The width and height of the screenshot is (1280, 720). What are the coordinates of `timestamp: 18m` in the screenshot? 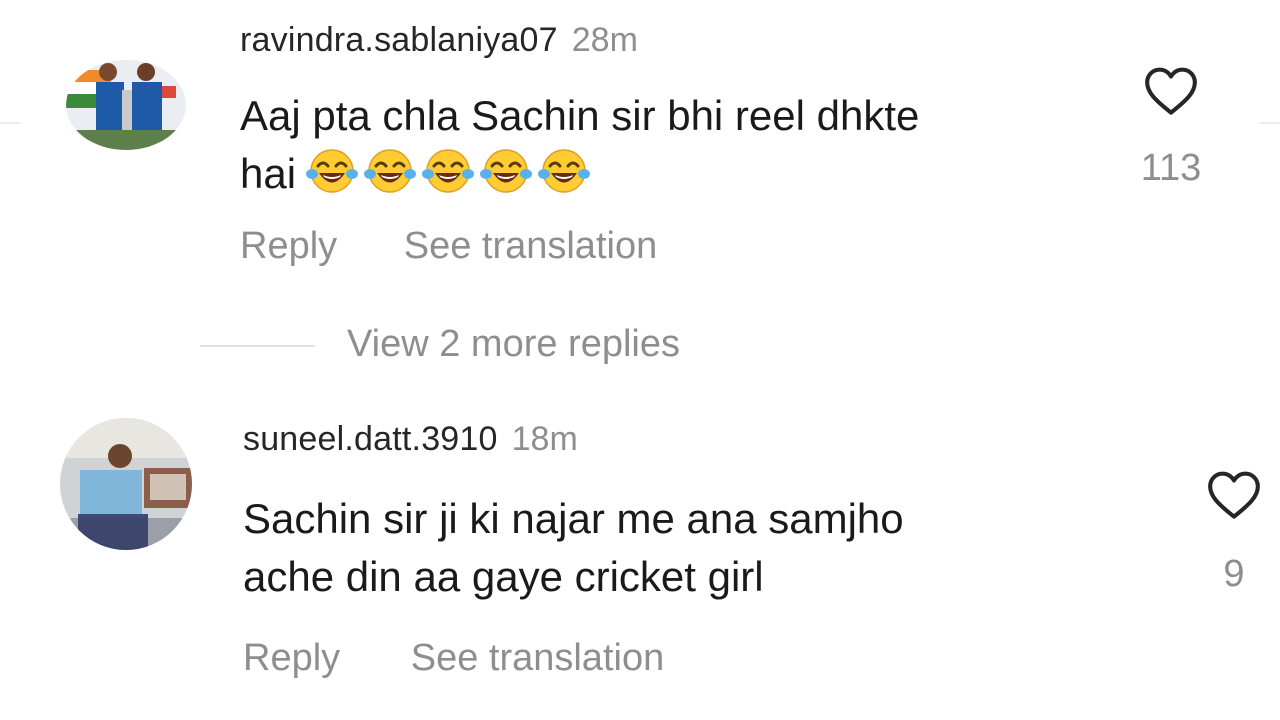 It's located at (544, 439).